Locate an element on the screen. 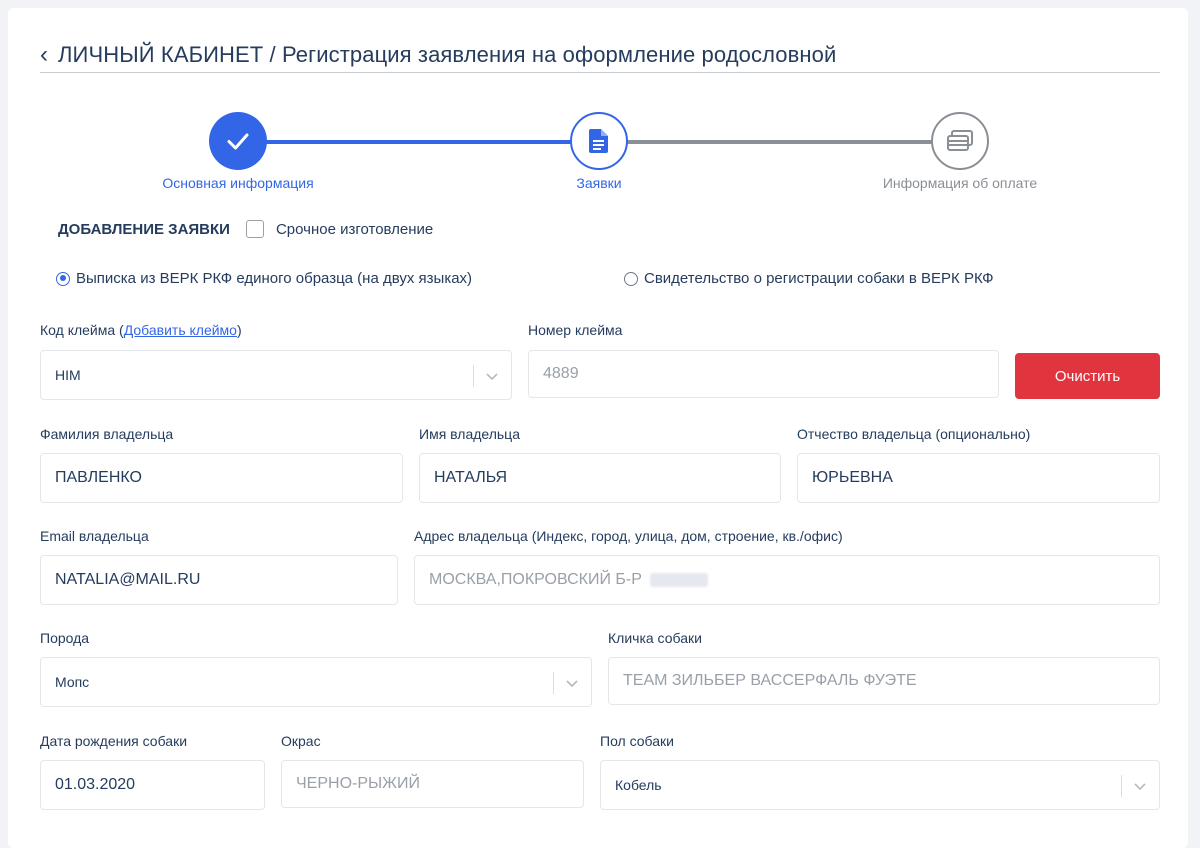 The height and width of the screenshot is (848, 1200). sex-select: Кобель is located at coordinates (880, 785).